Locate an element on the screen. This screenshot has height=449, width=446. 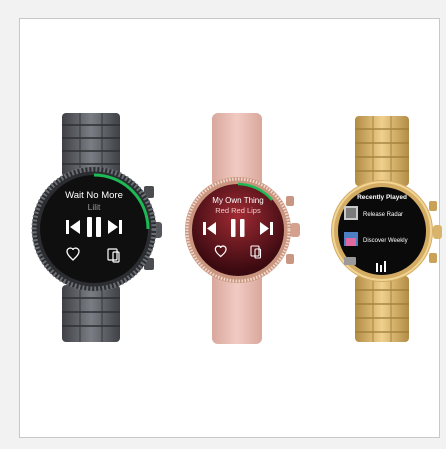
artist-name: Lilit is located at coordinates (94, 207).